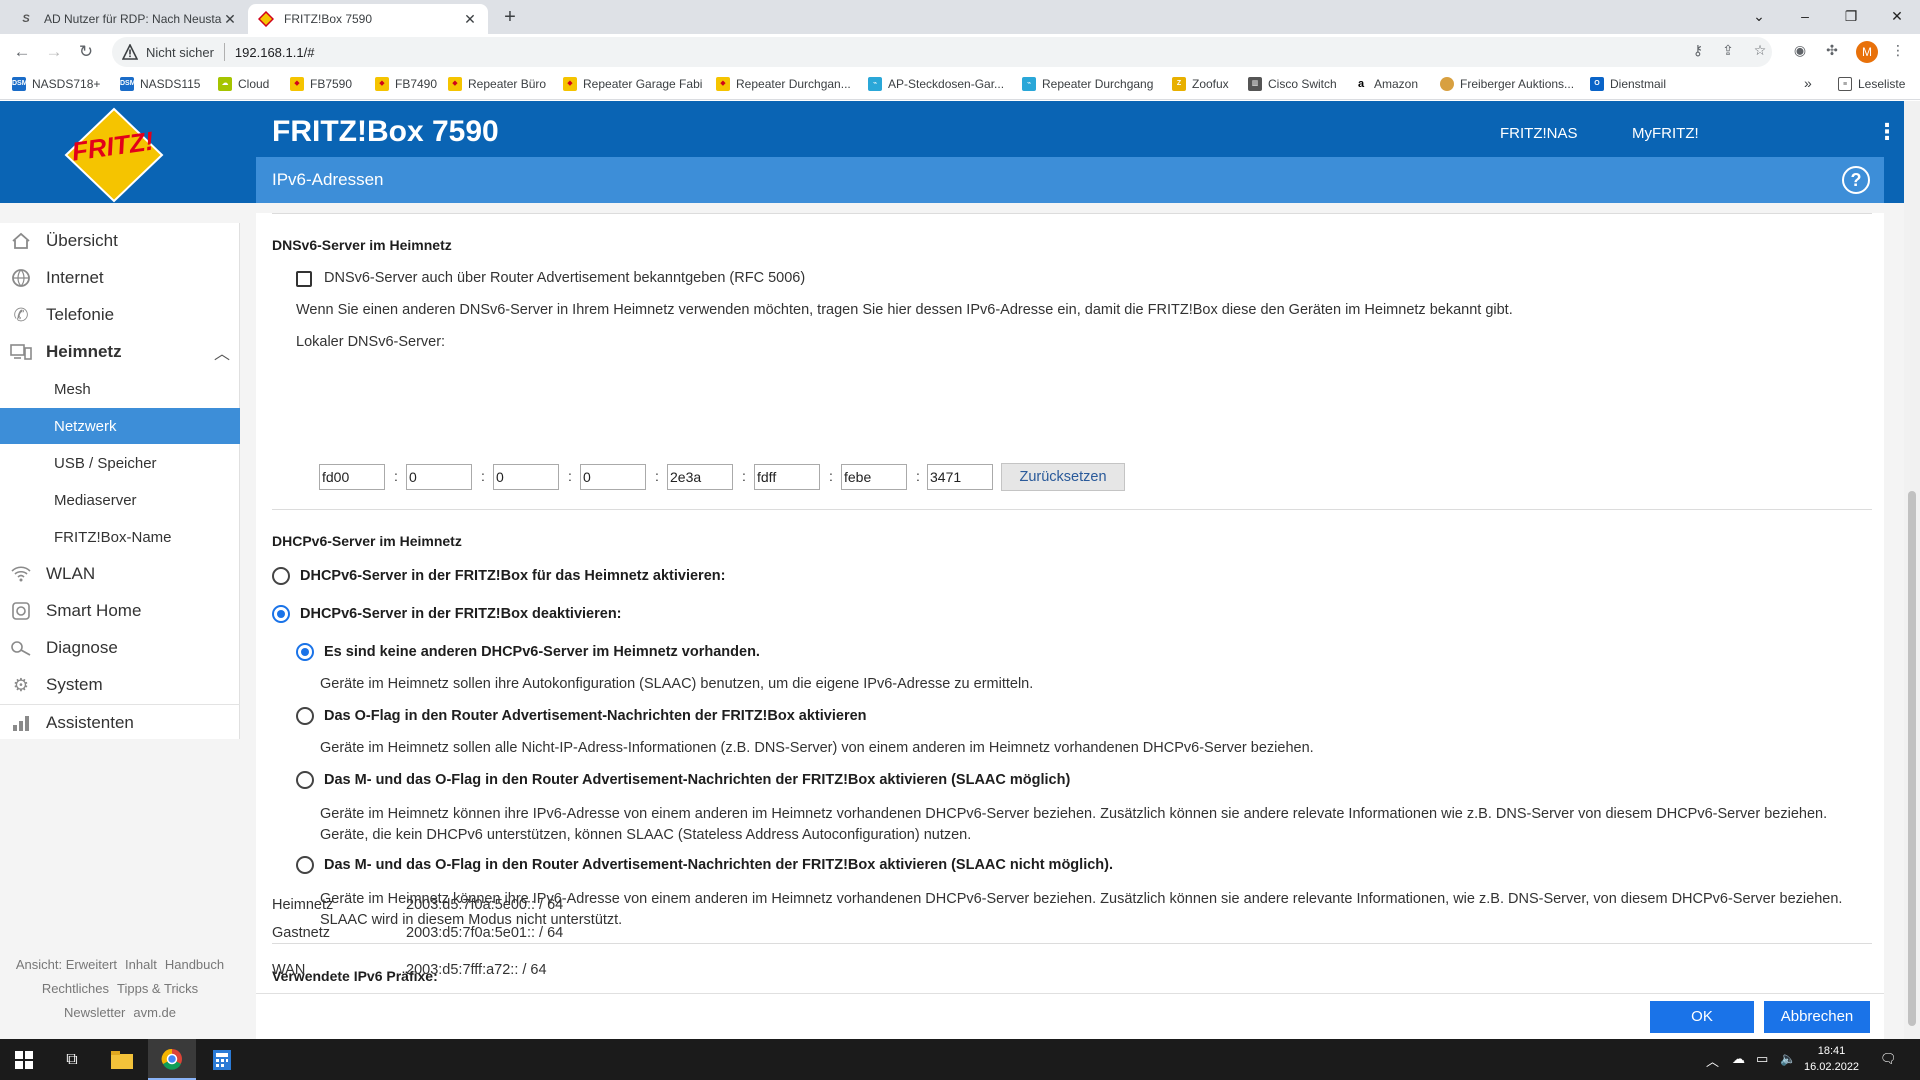  Describe the element at coordinates (66, 964) in the screenshot. I see `view-mode-link: Ansicht: Erweitert` at that location.